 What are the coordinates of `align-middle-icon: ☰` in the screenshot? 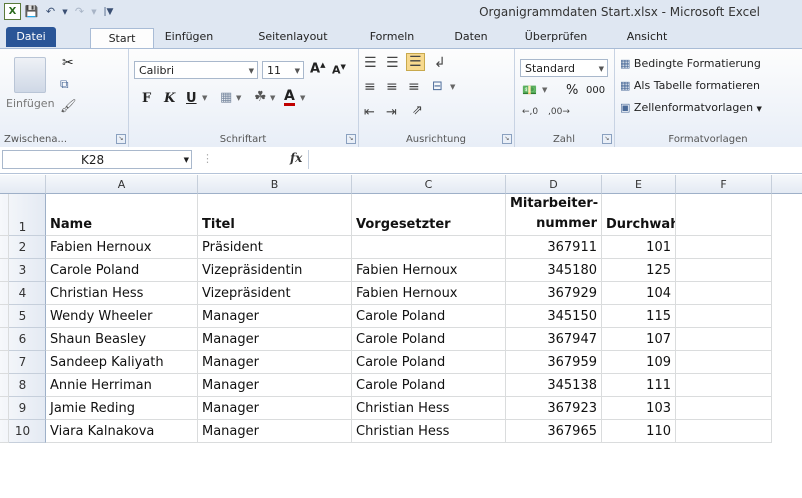 It's located at (392, 63).